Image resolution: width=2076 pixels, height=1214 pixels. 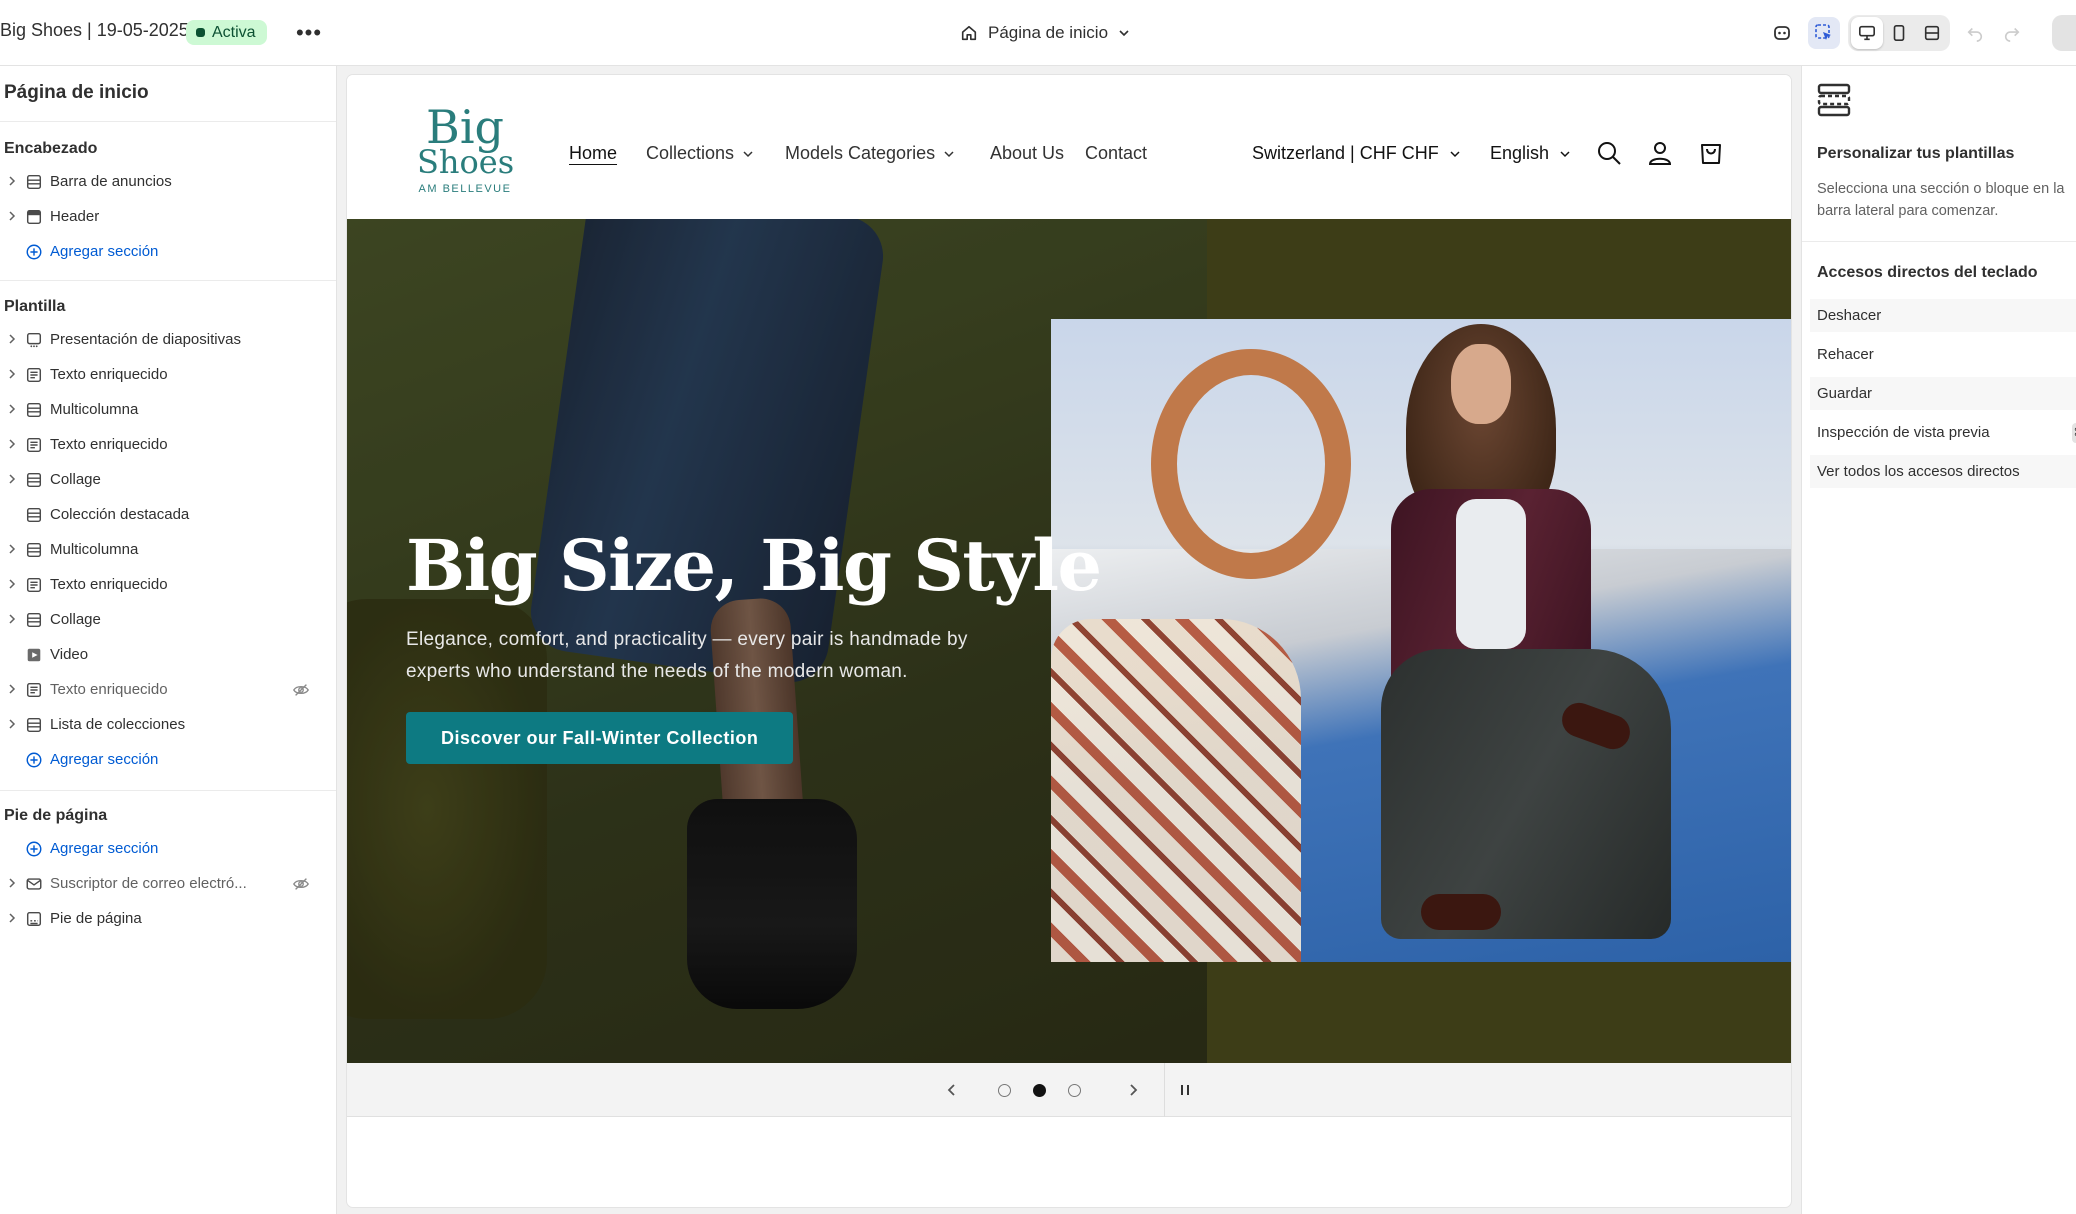 What do you see at coordinates (1356, 153) in the screenshot?
I see `country-selector: Switzerland | CHF CHF` at bounding box center [1356, 153].